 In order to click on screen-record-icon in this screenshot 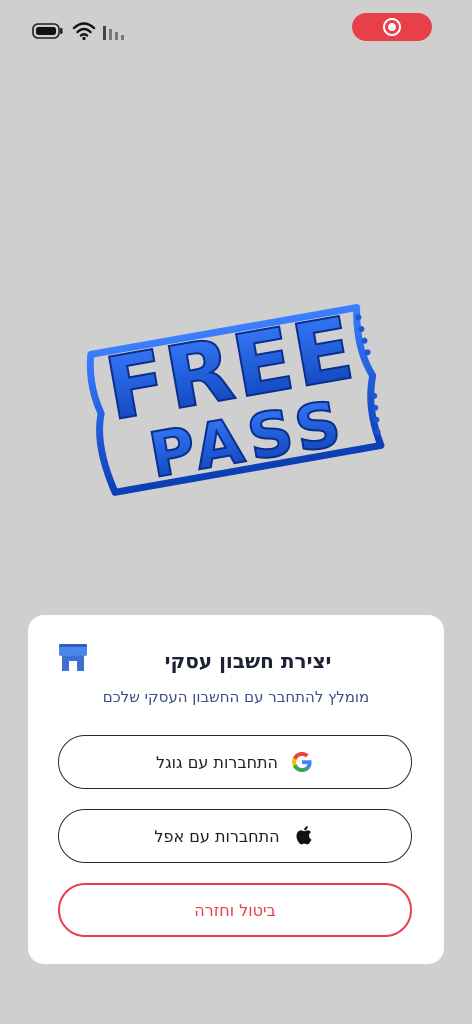, I will do `click(392, 27)`.